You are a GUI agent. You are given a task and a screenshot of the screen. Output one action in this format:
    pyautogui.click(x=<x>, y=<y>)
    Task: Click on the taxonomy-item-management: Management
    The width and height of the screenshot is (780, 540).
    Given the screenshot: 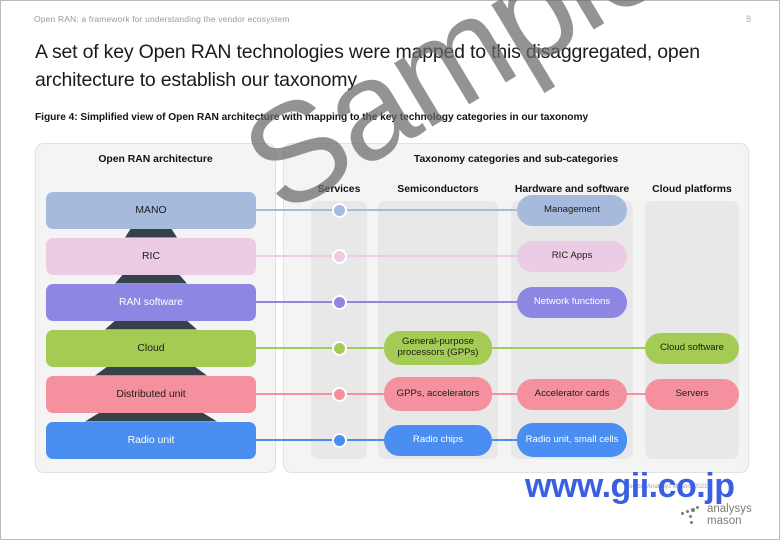 What is the action you would take?
    pyautogui.click(x=572, y=210)
    